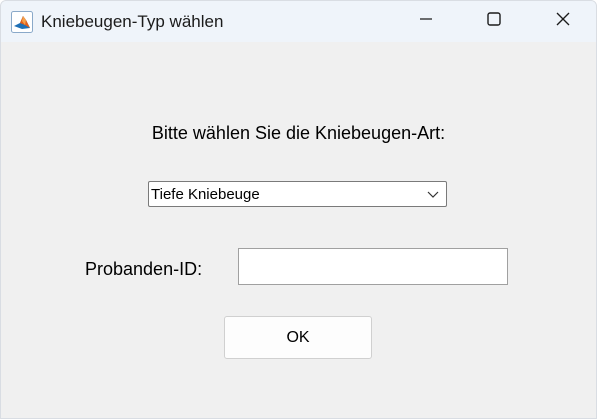 This screenshot has height=419, width=597. Describe the element at coordinates (22, 22) in the screenshot. I see `matlab-logo-icon` at that location.